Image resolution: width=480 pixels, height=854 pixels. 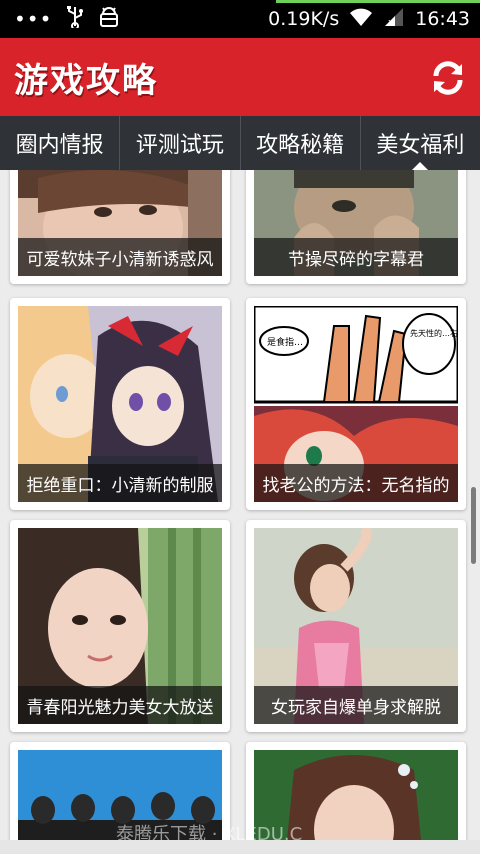 I want to click on tab-beauty: 美女福利, so click(x=420, y=143).